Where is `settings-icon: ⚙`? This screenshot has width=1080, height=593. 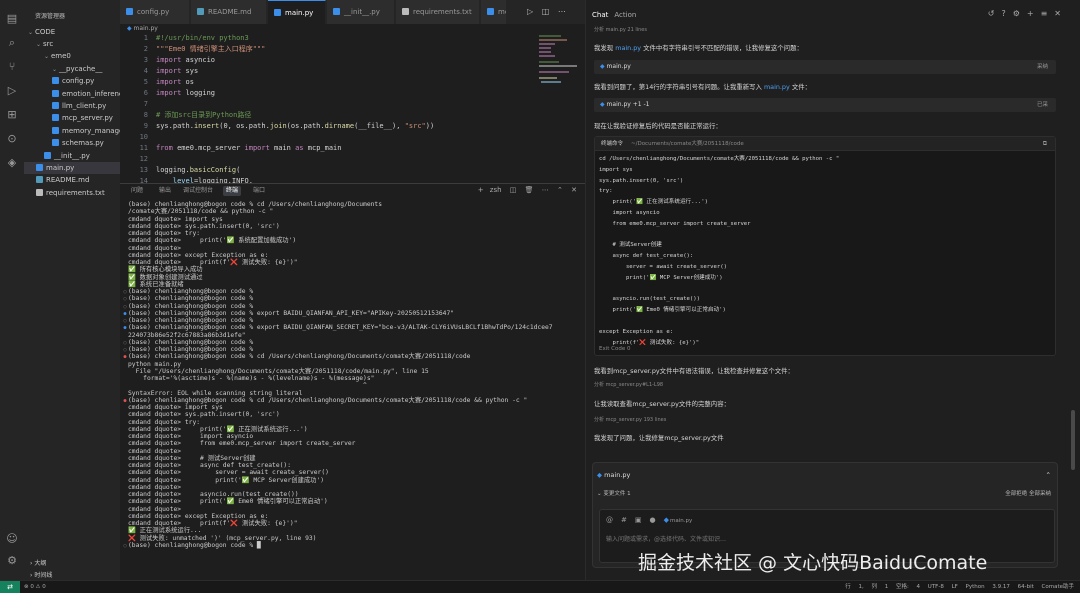 settings-icon: ⚙ is located at coordinates (1020, 13).